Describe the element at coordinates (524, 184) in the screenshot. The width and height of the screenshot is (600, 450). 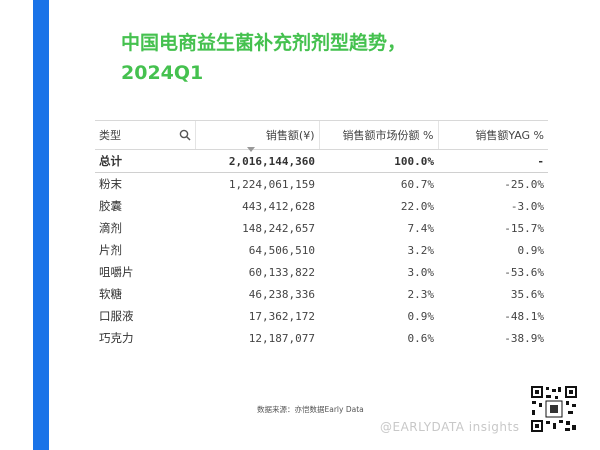
I see `cell-yag: -25.0%` at that location.